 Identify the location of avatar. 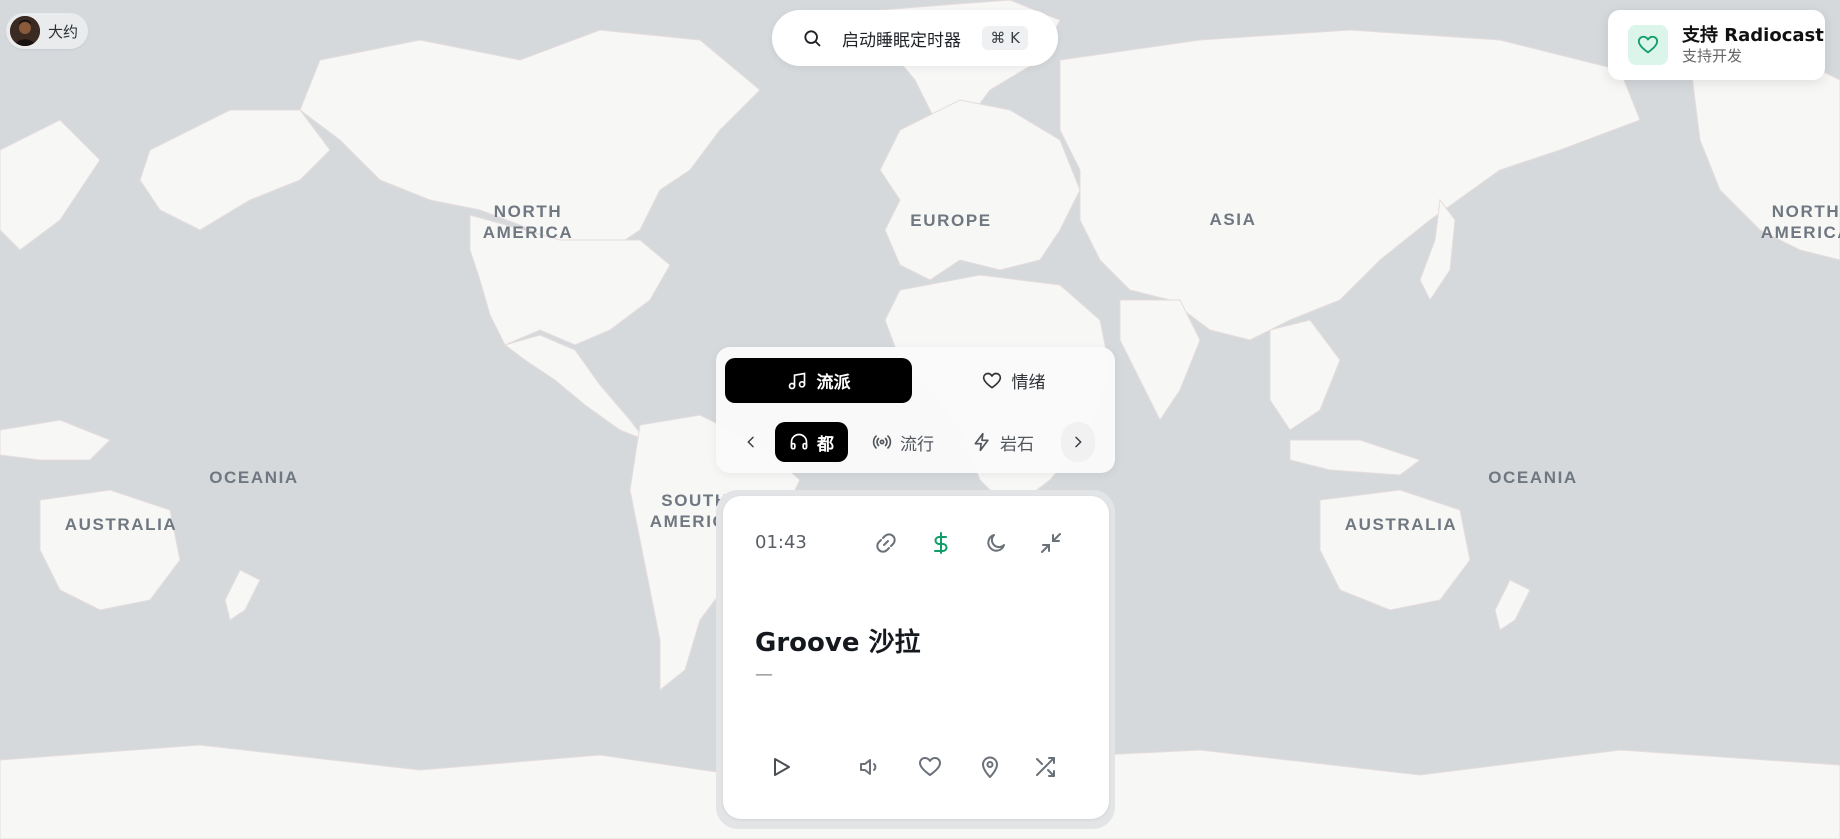
(25, 31).